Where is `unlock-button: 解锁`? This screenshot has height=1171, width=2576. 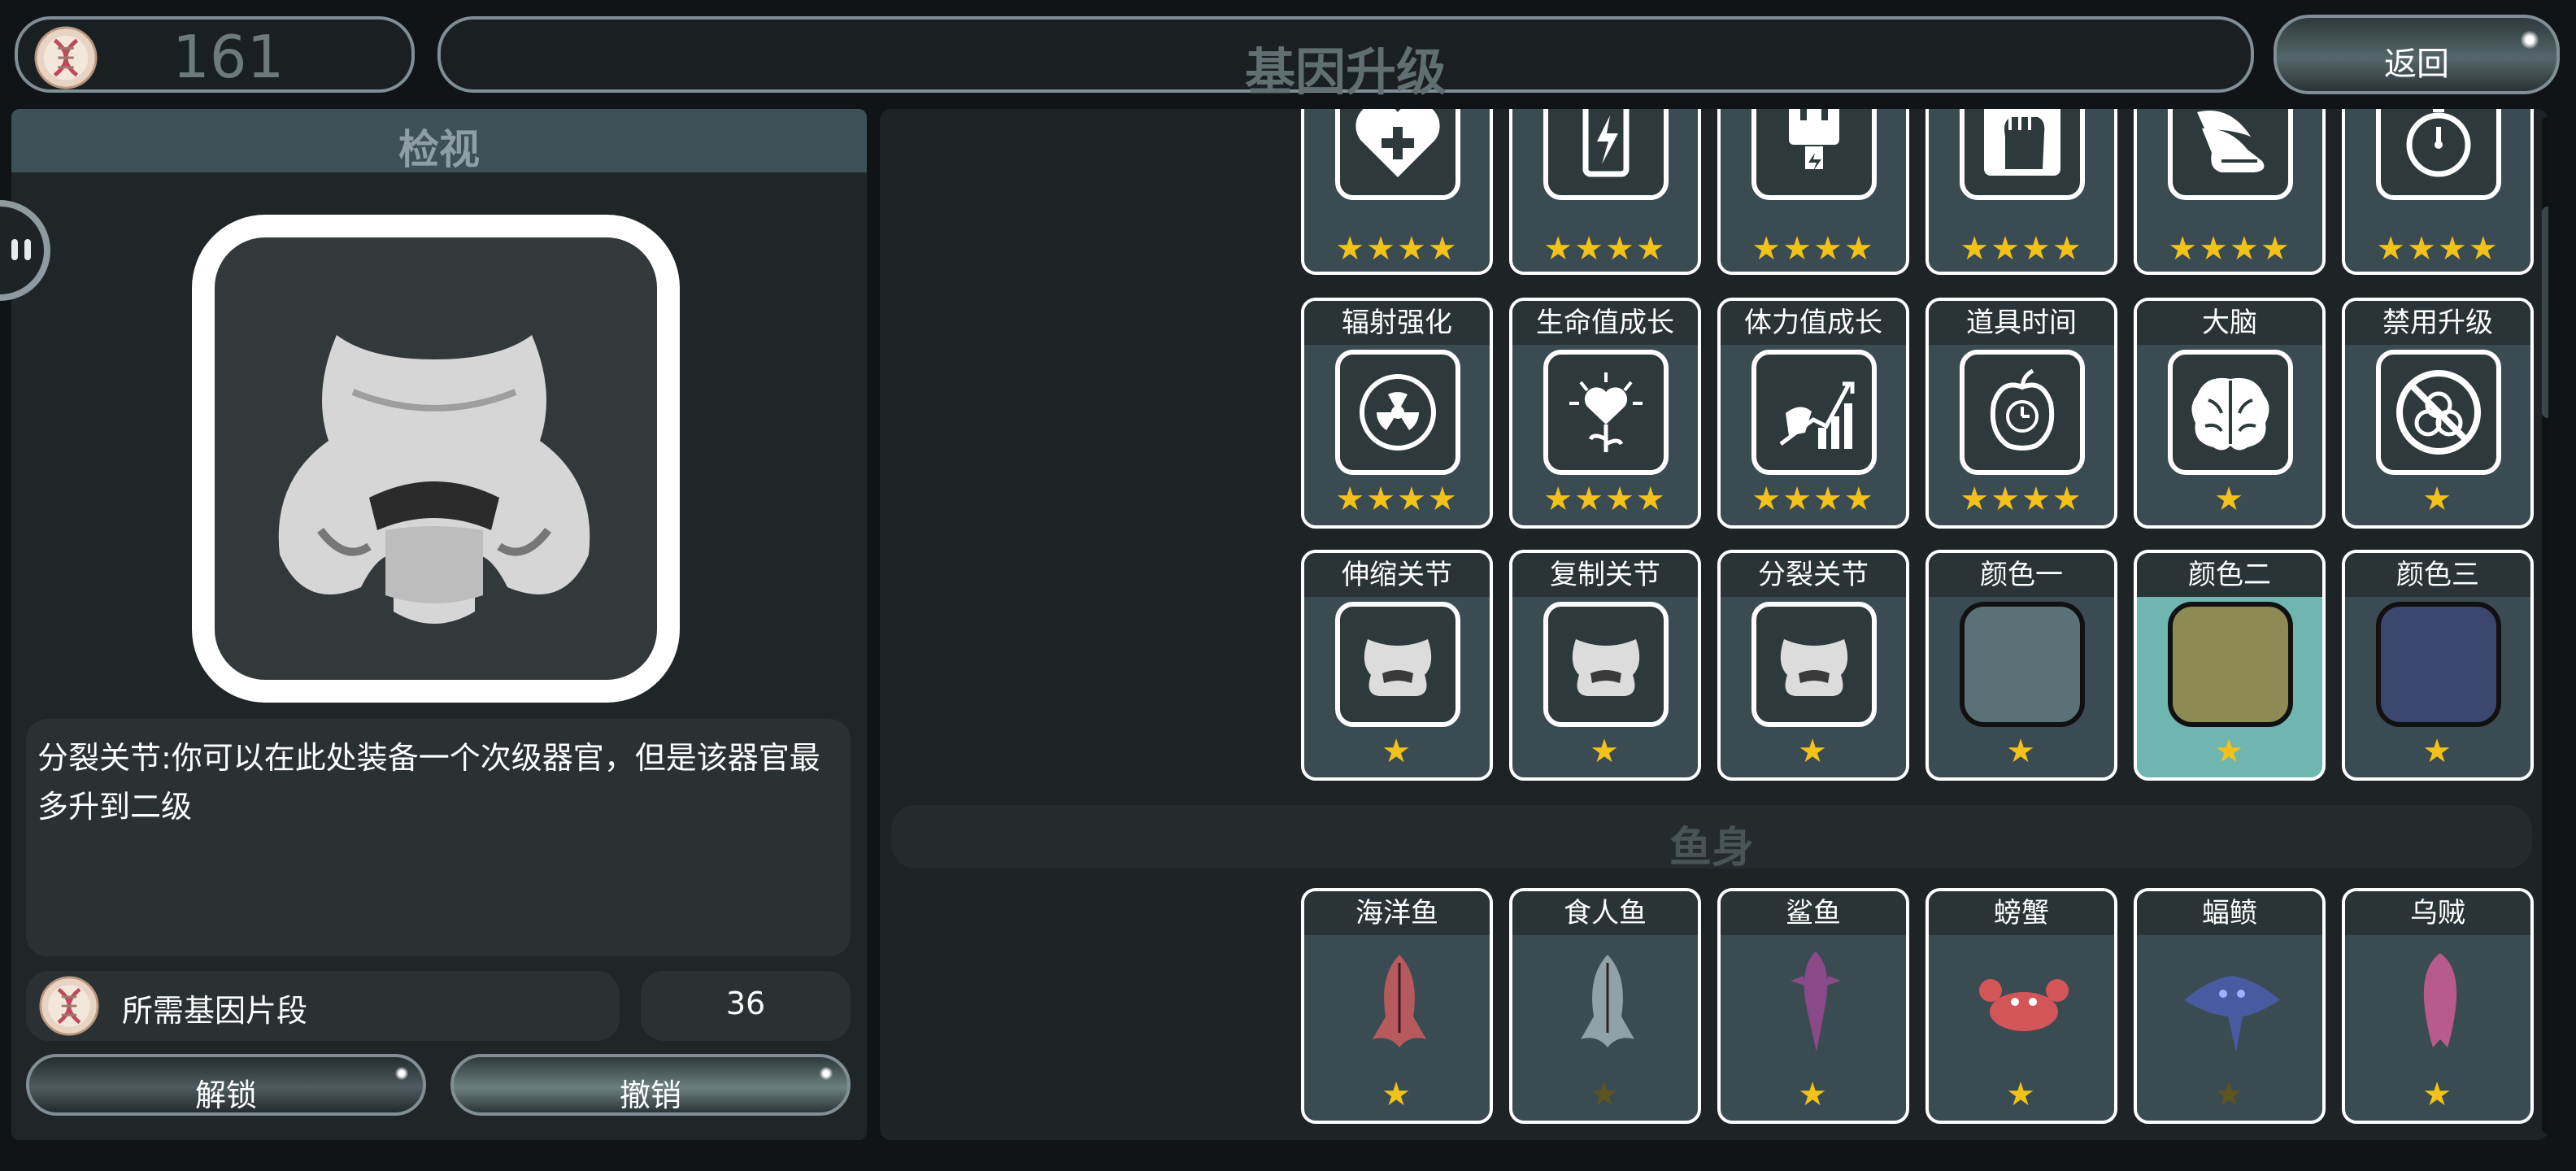
unlock-button: 解锁 is located at coordinates (226, 1085).